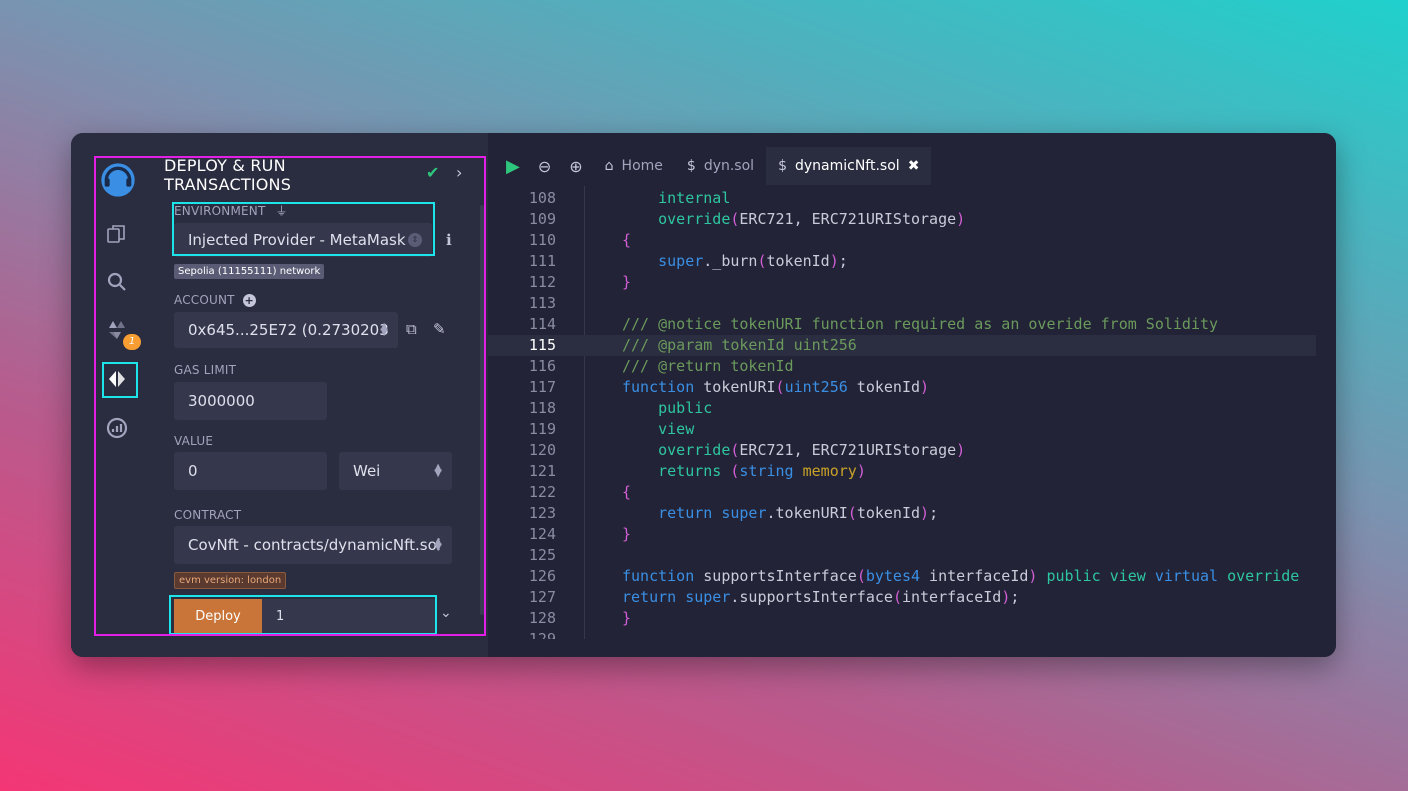  What do you see at coordinates (513, 166) in the screenshot?
I see `run-icon: ▶` at bounding box center [513, 166].